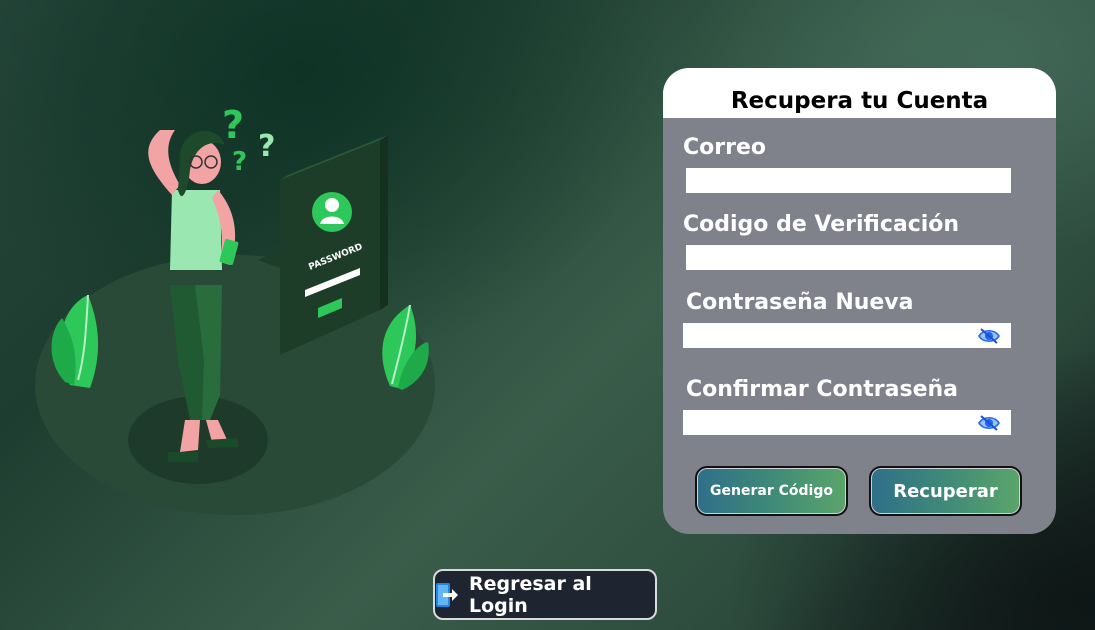 This screenshot has width=1095, height=630. Describe the element at coordinates (859, 101) in the screenshot. I see `card-title: Recupera tu Cuenta` at that location.